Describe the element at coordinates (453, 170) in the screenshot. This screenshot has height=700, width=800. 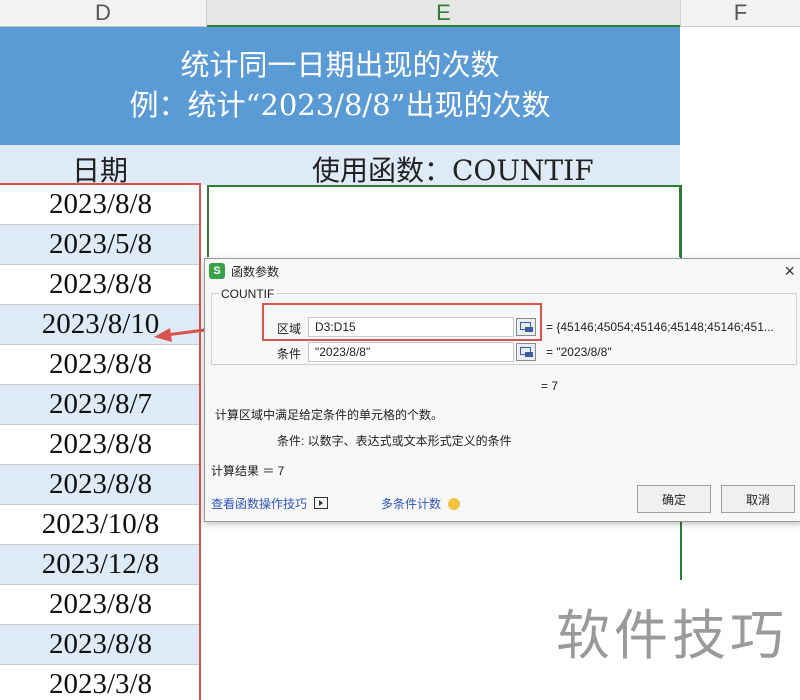
I see `function-header: 使用函数：COUNTIF` at that location.